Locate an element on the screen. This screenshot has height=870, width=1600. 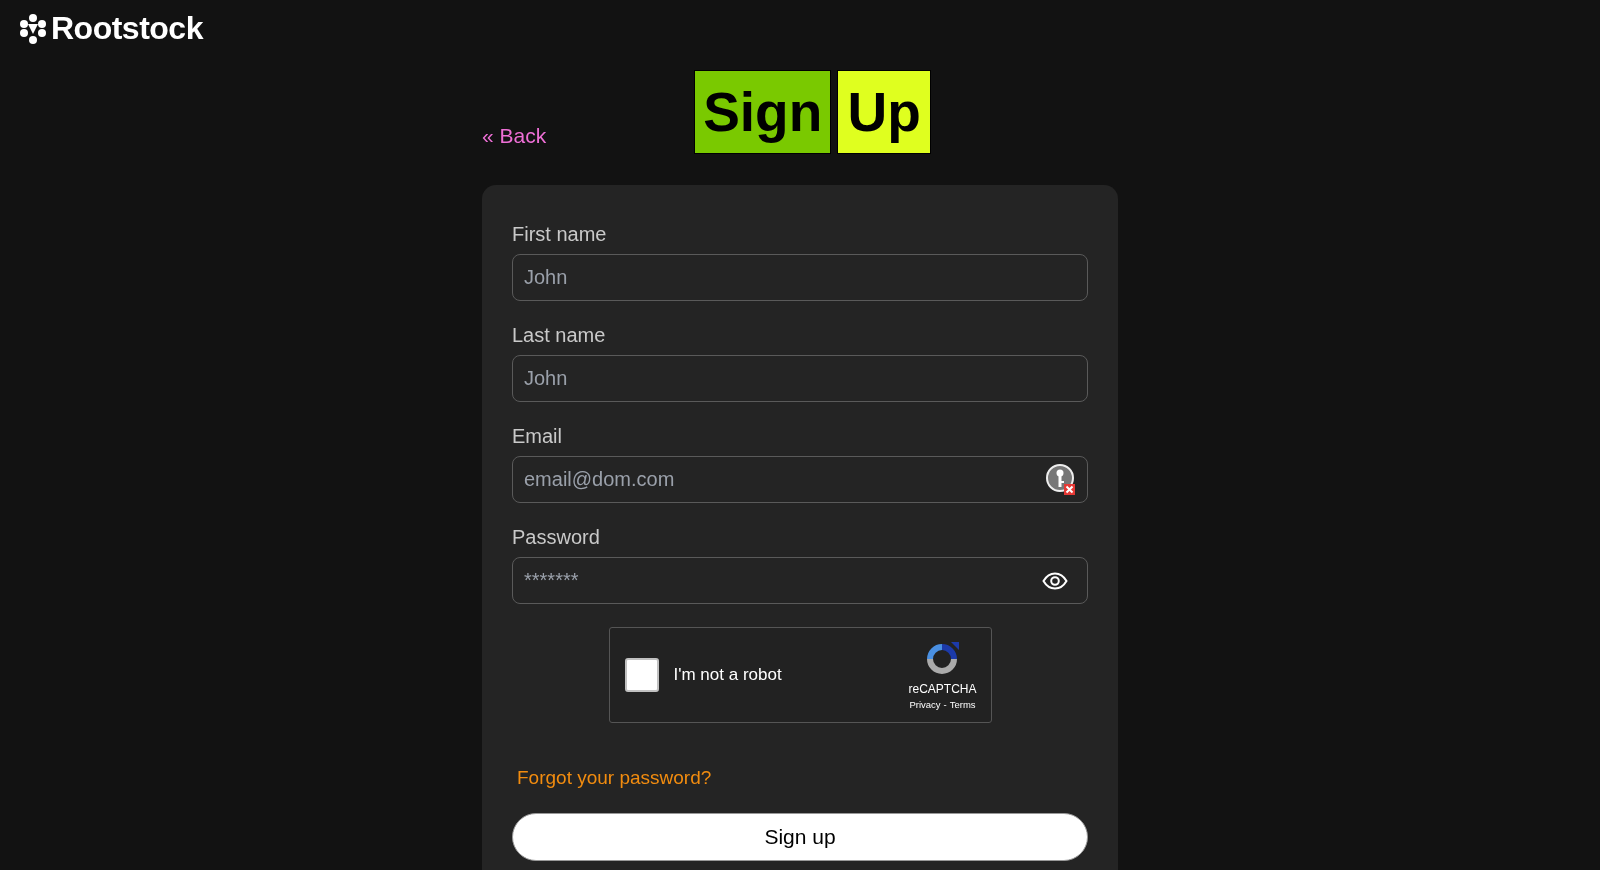
eye-icon is located at coordinates (1055, 580).